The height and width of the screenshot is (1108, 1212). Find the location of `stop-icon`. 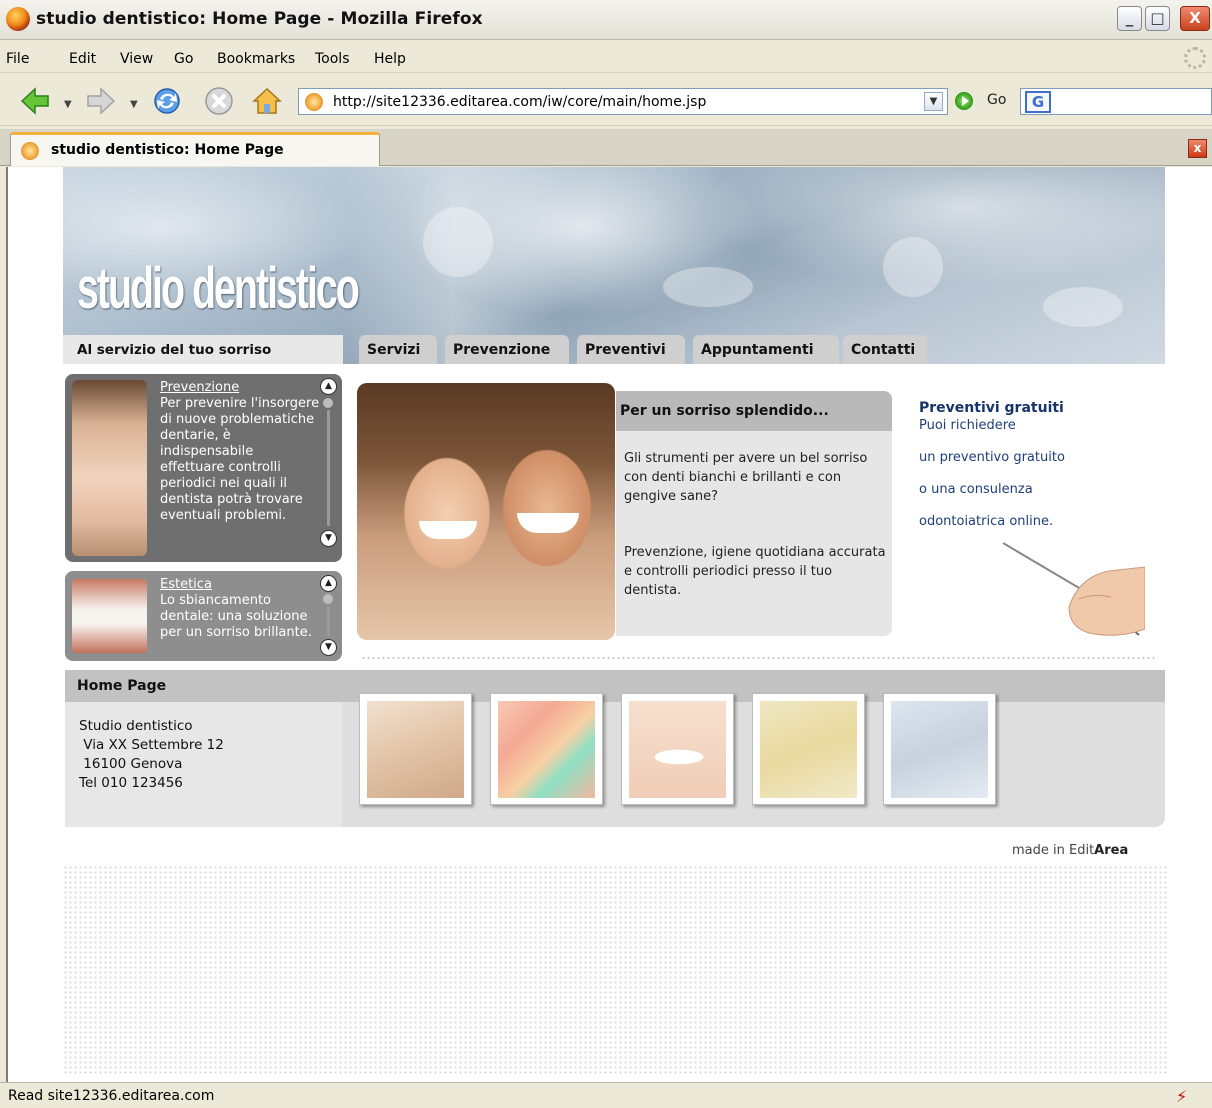

stop-icon is located at coordinates (219, 101).